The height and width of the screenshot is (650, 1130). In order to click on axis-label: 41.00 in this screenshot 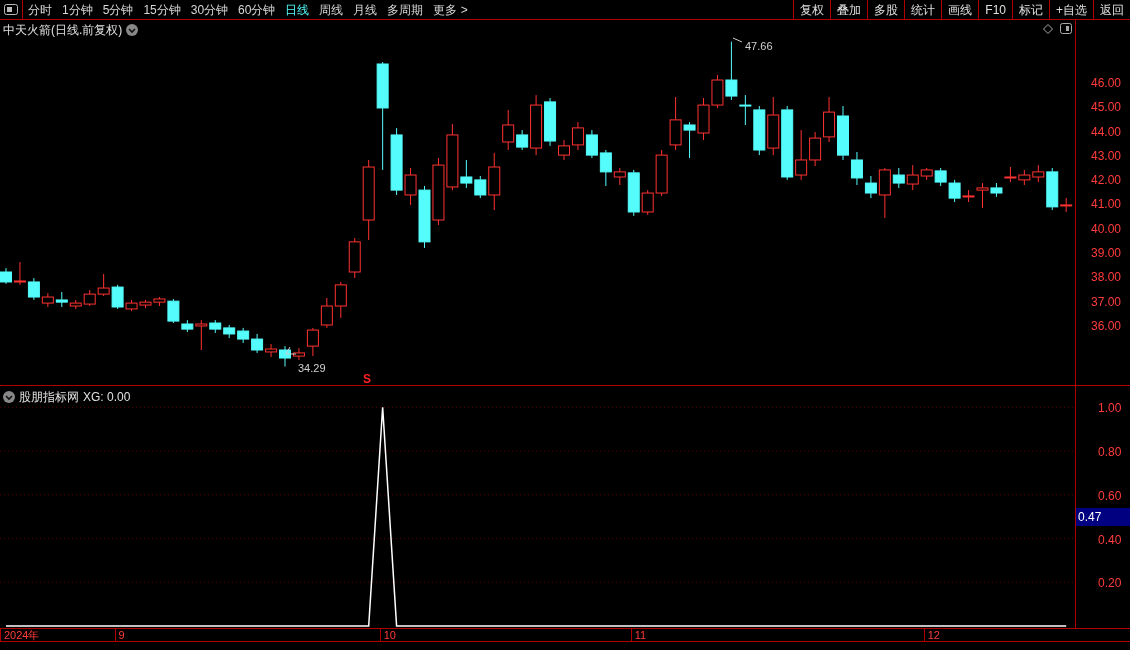, I will do `click(1106, 205)`.